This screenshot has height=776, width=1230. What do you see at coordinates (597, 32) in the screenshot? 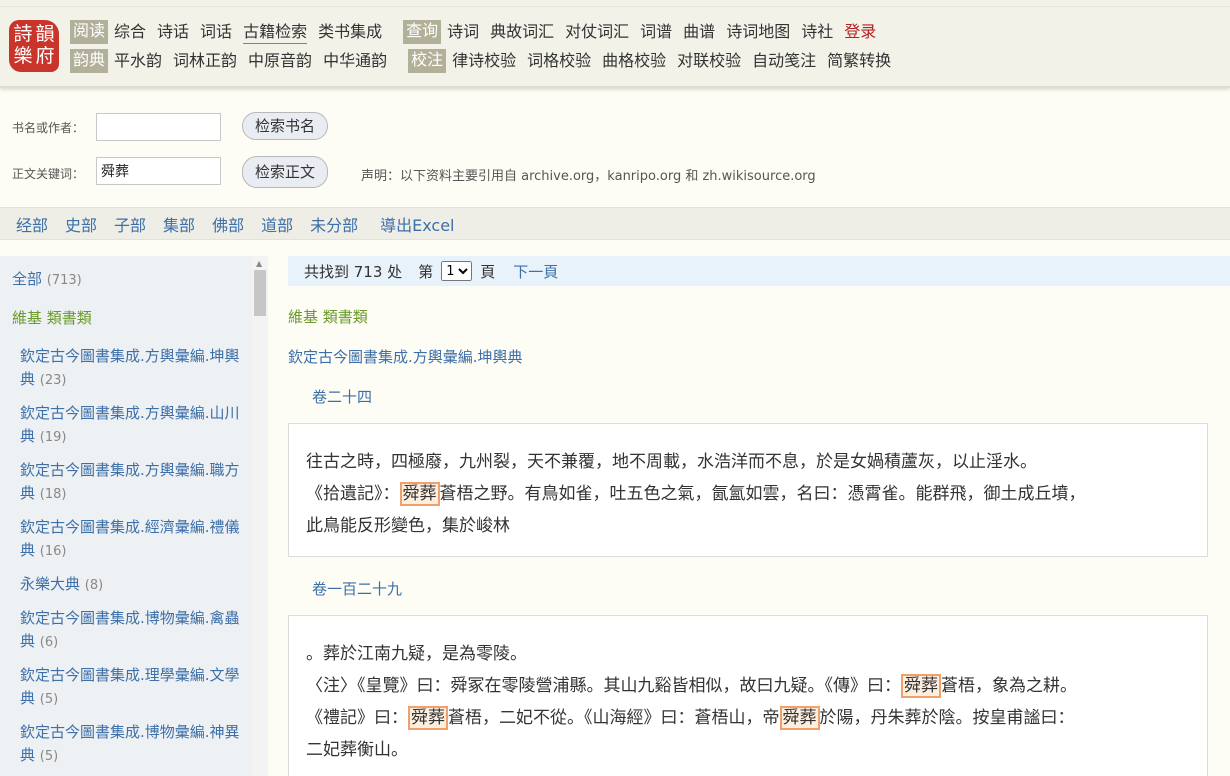
I see `nav-link: 对仗词汇` at bounding box center [597, 32].